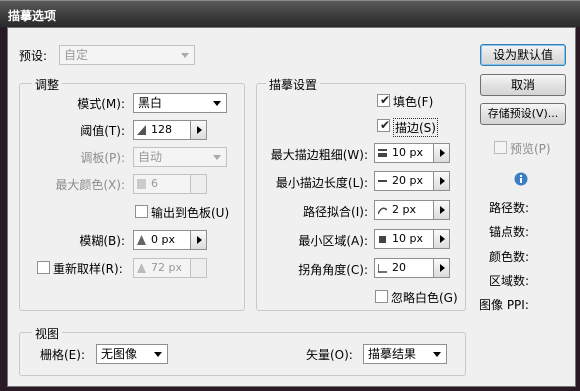  Describe the element at coordinates (154, 183) in the screenshot. I see `max-colors-value: 6` at that location.